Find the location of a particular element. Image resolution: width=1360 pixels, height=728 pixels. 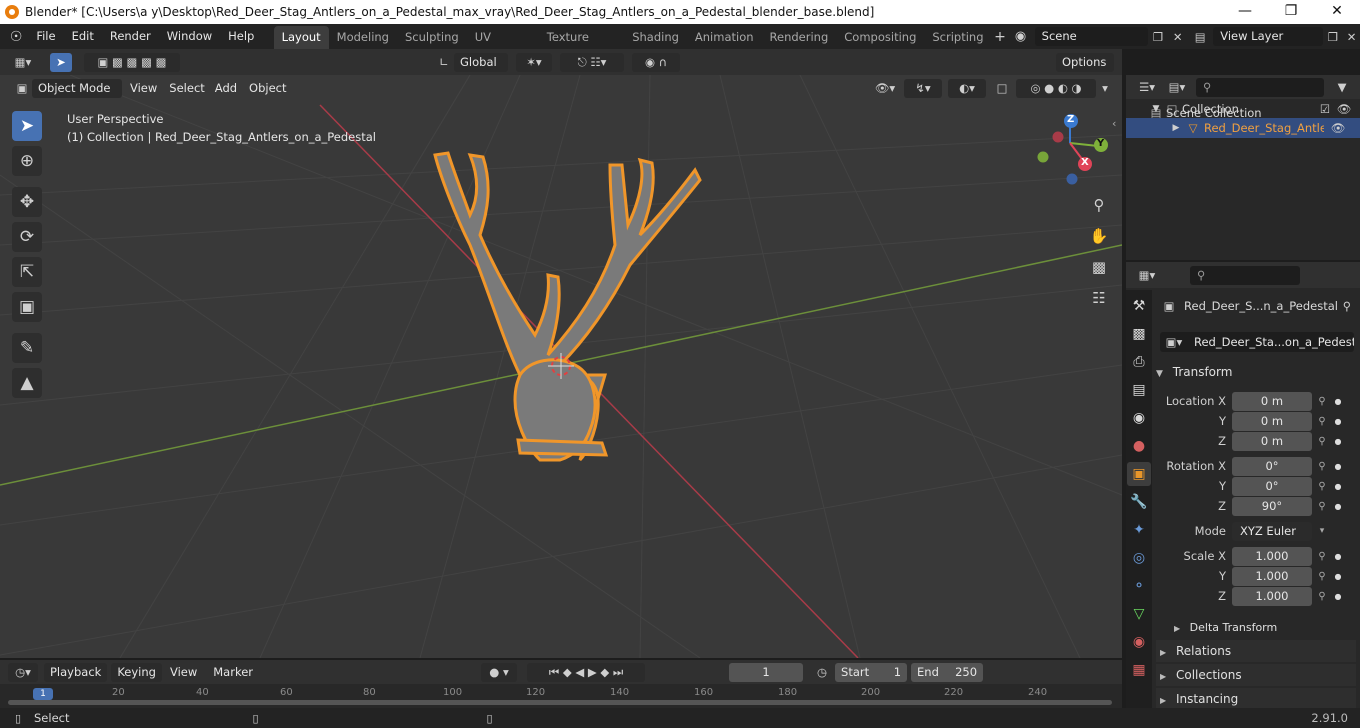

add-workspace-icon: + is located at coordinates (1000, 37).